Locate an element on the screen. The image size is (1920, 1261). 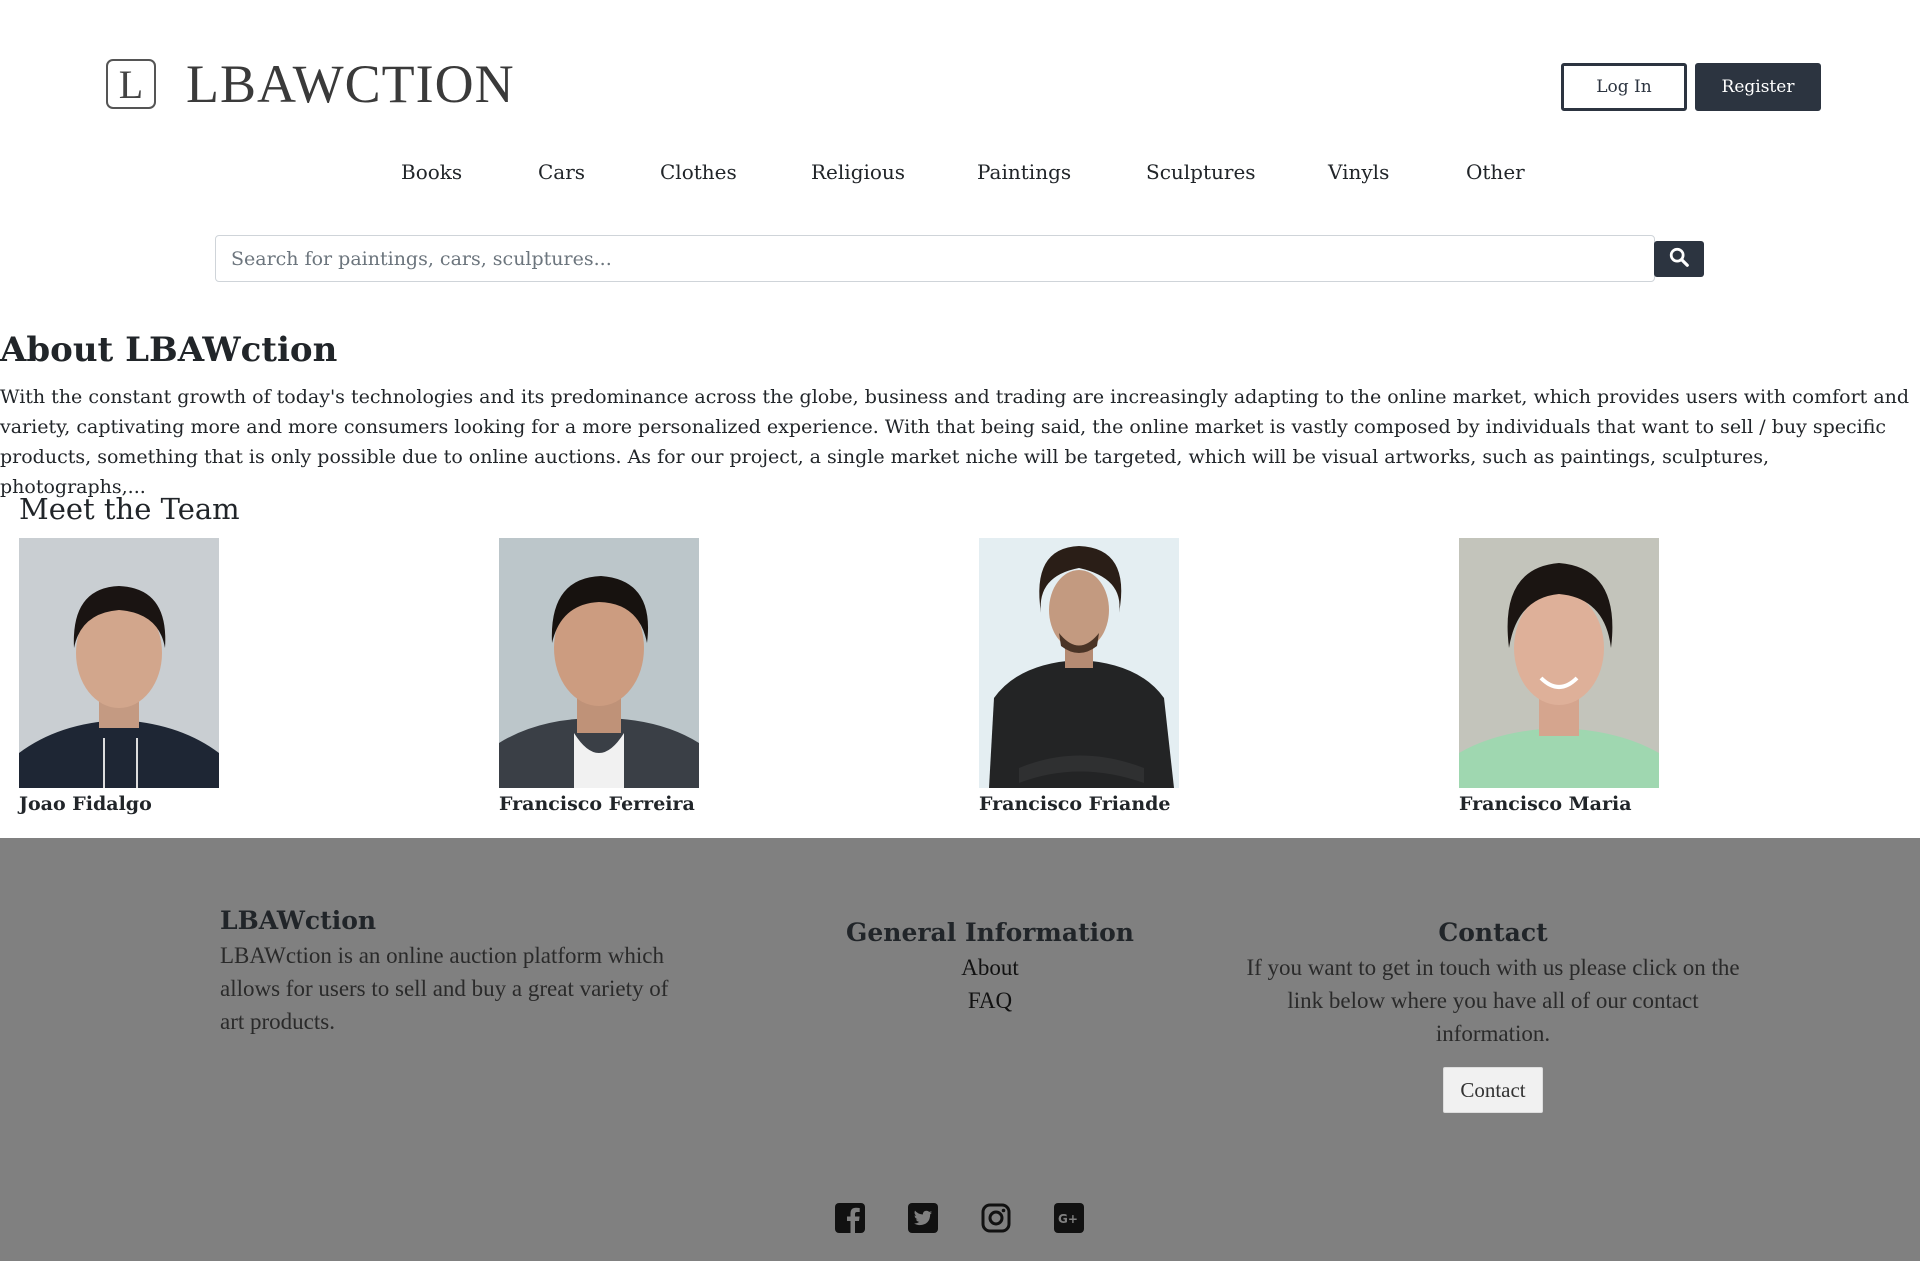
footer-brand-title: LBAWction is located at coordinates (298, 920).